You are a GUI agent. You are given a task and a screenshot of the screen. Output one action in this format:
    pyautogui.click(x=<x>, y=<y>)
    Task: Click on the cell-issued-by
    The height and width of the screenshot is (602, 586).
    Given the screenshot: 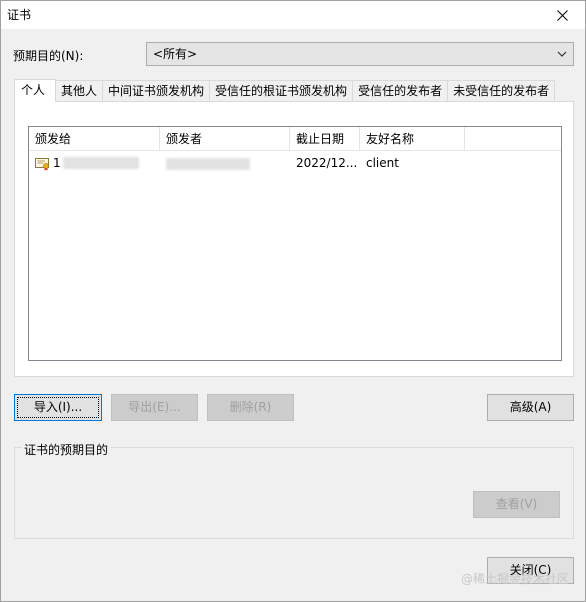 What is the action you would take?
    pyautogui.click(x=225, y=163)
    